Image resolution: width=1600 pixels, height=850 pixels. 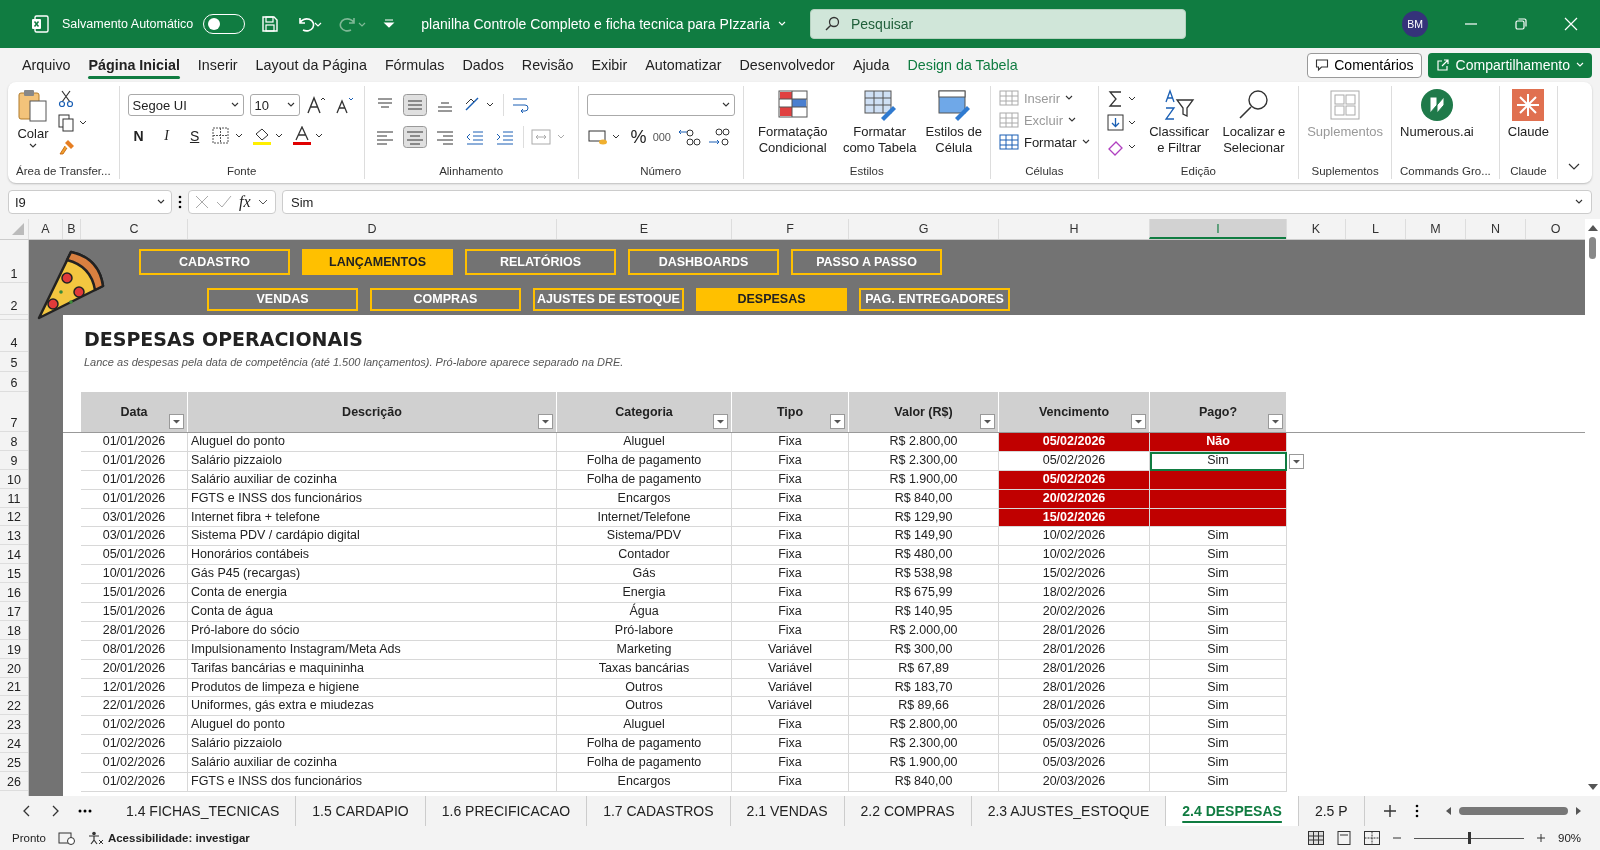 What do you see at coordinates (282, 299) in the screenshot?
I see `nav-button: VENDAS` at bounding box center [282, 299].